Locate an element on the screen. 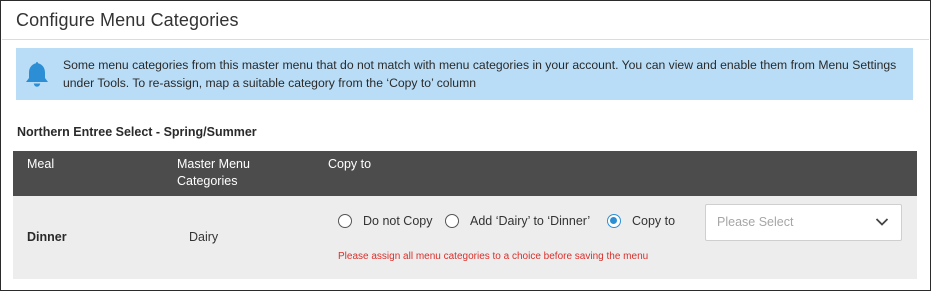  radio-copy-to is located at coordinates (614, 221).